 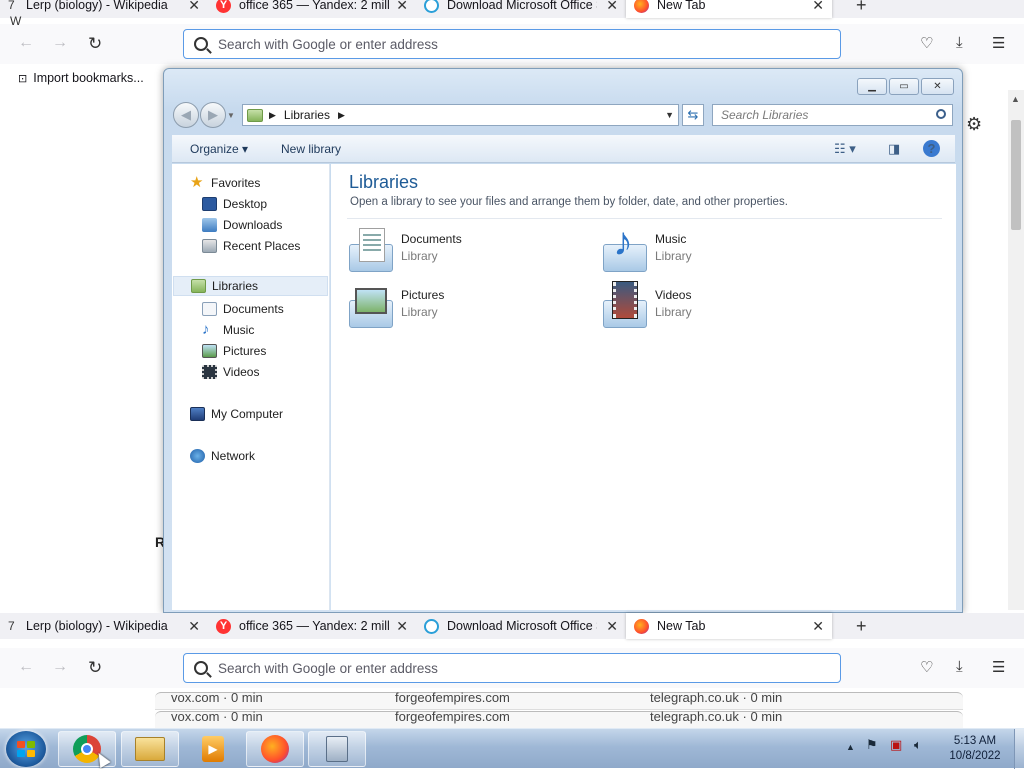 What do you see at coordinates (328, 44) in the screenshot?
I see `url-placeholder: Search with Google or enter address` at bounding box center [328, 44].